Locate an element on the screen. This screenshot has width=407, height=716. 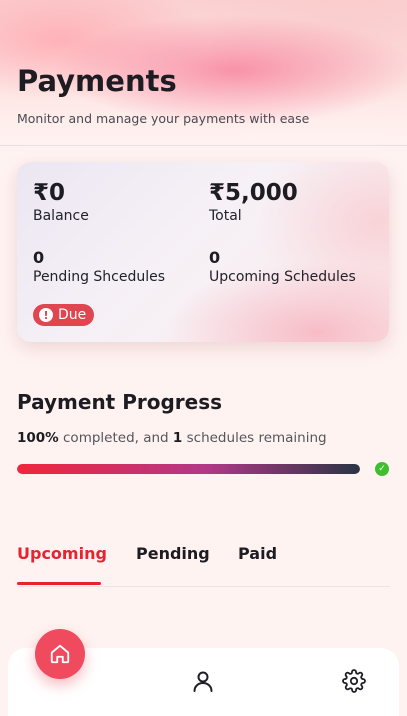
upcoming-count: 0 is located at coordinates (215, 257).